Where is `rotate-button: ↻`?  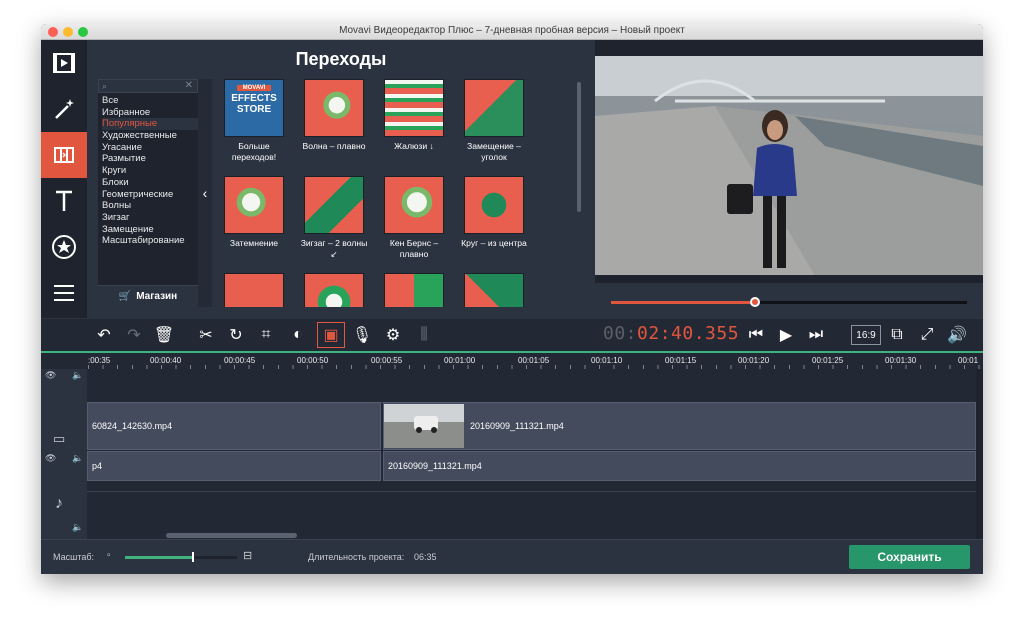 rotate-button: ↻ is located at coordinates (236, 335).